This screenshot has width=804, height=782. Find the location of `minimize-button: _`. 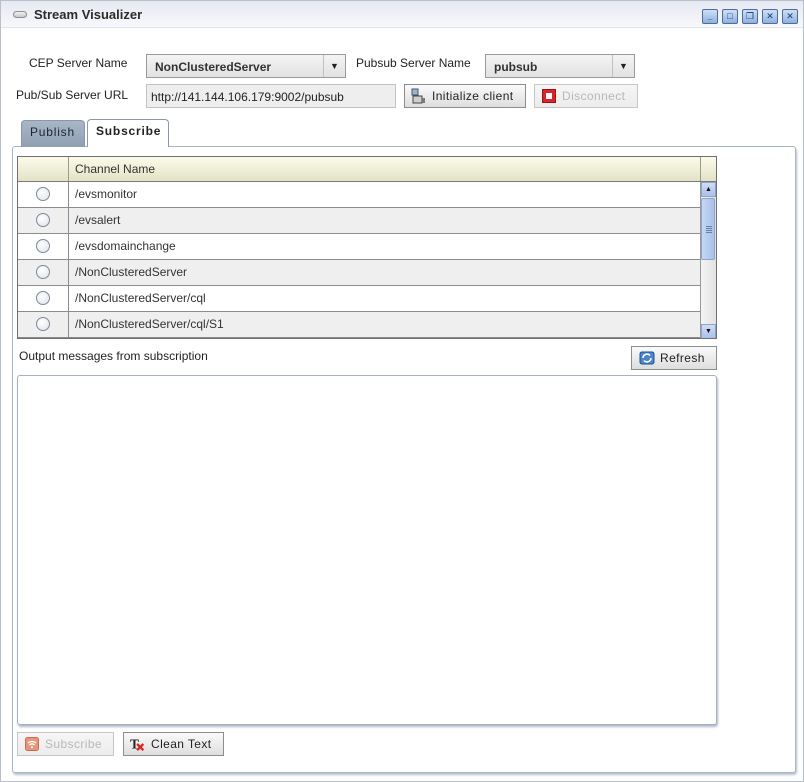

minimize-button: _ is located at coordinates (710, 16).